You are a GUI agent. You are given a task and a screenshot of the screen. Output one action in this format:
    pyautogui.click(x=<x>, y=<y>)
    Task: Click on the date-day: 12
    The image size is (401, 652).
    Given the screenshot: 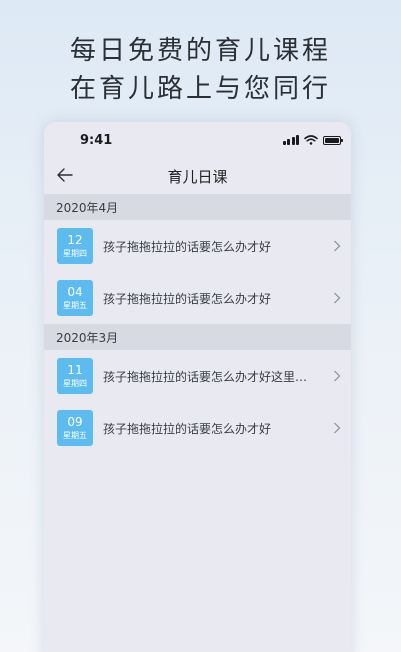 What is the action you would take?
    pyautogui.click(x=75, y=239)
    